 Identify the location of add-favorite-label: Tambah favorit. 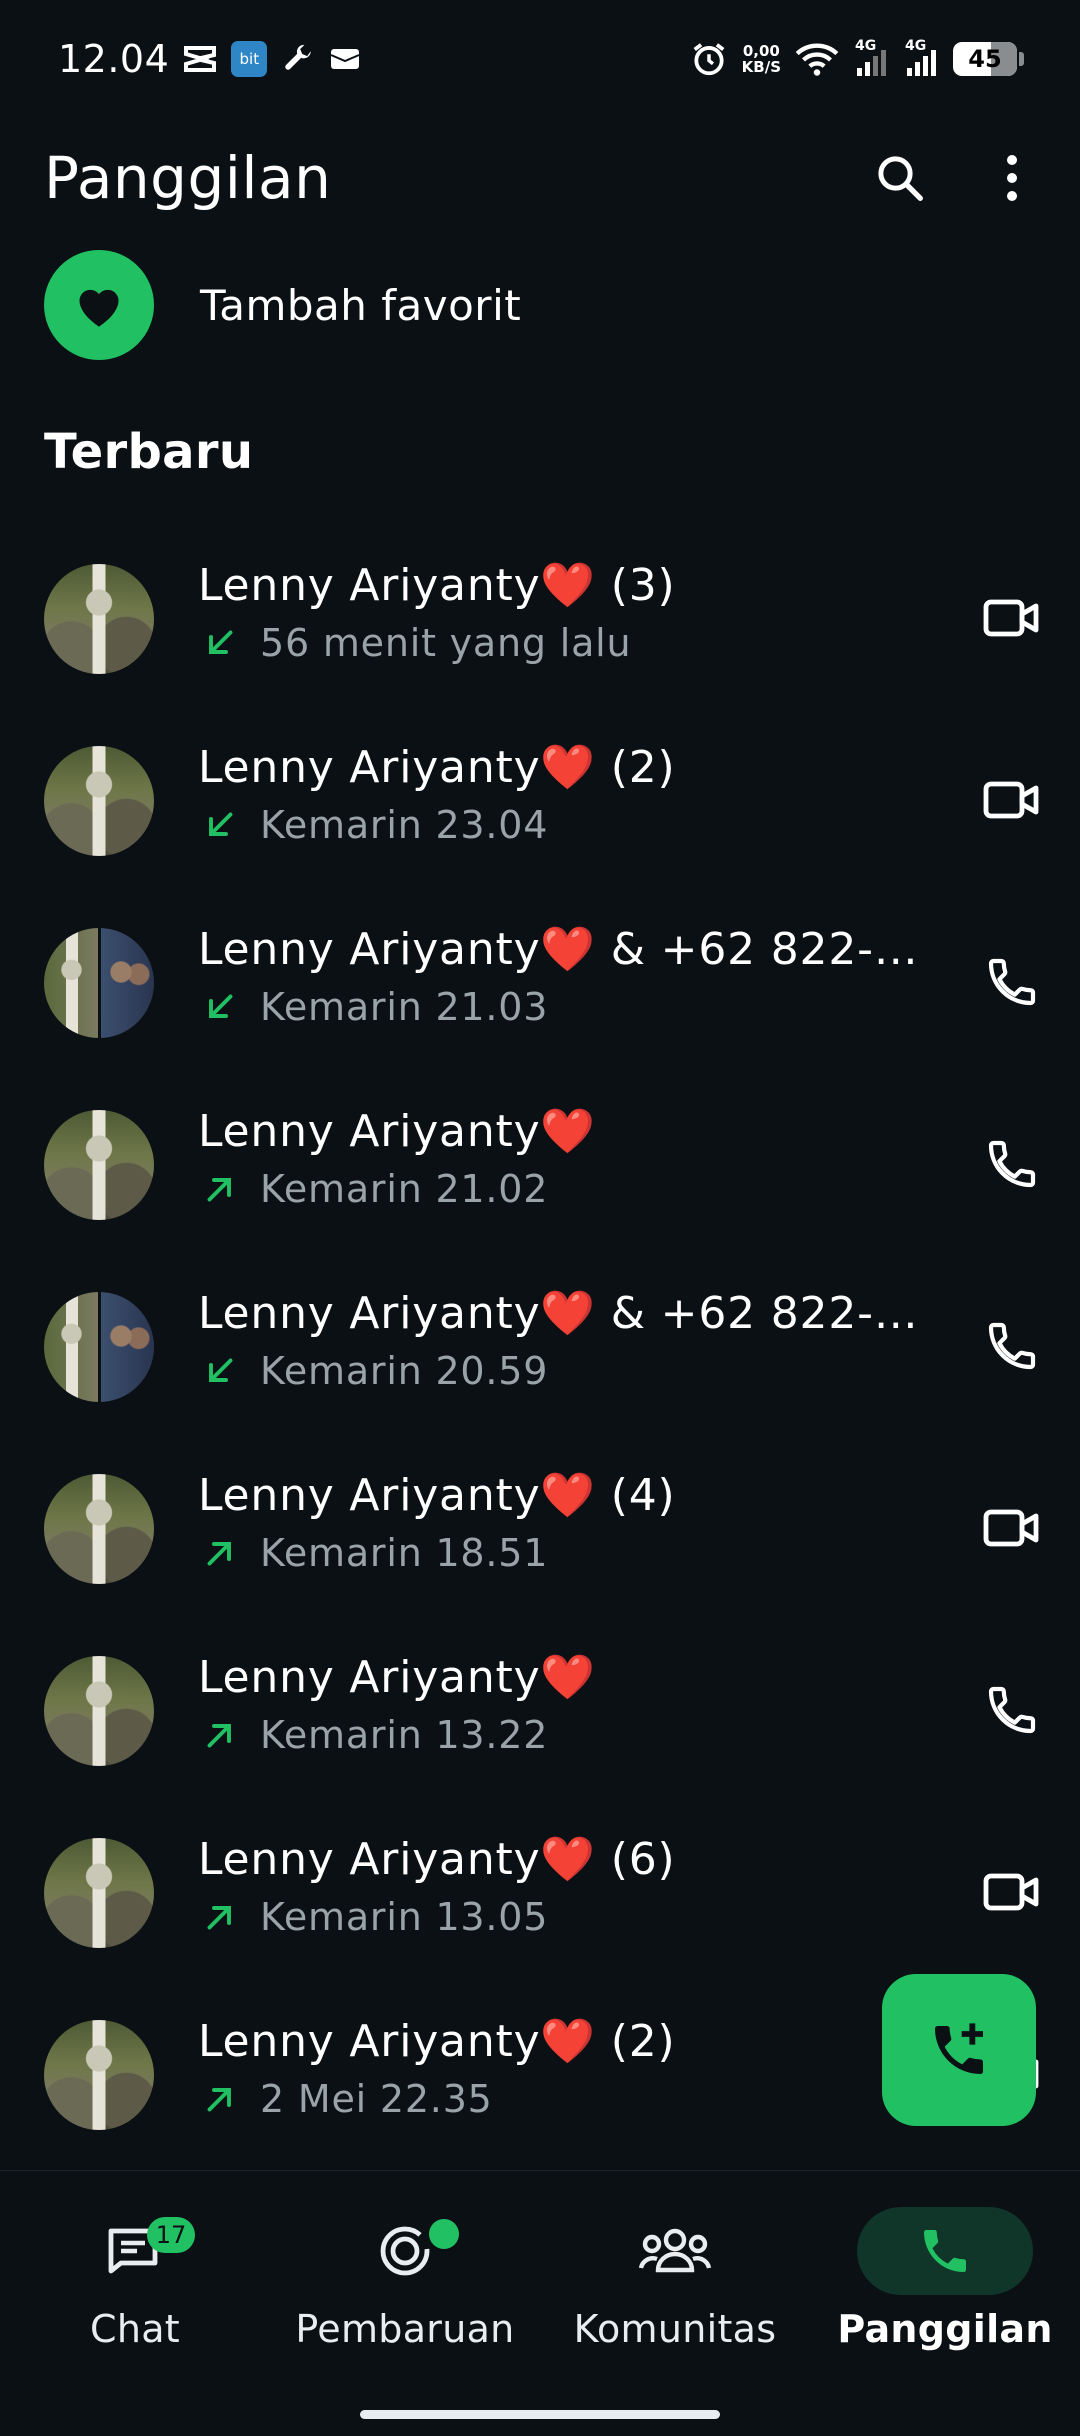
(361, 305).